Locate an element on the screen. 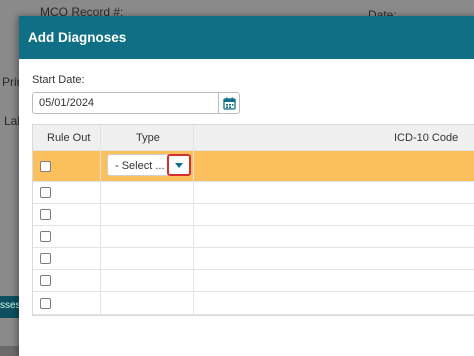 This screenshot has width=474, height=356. start-date-label: Start Date: is located at coordinates (58, 80).